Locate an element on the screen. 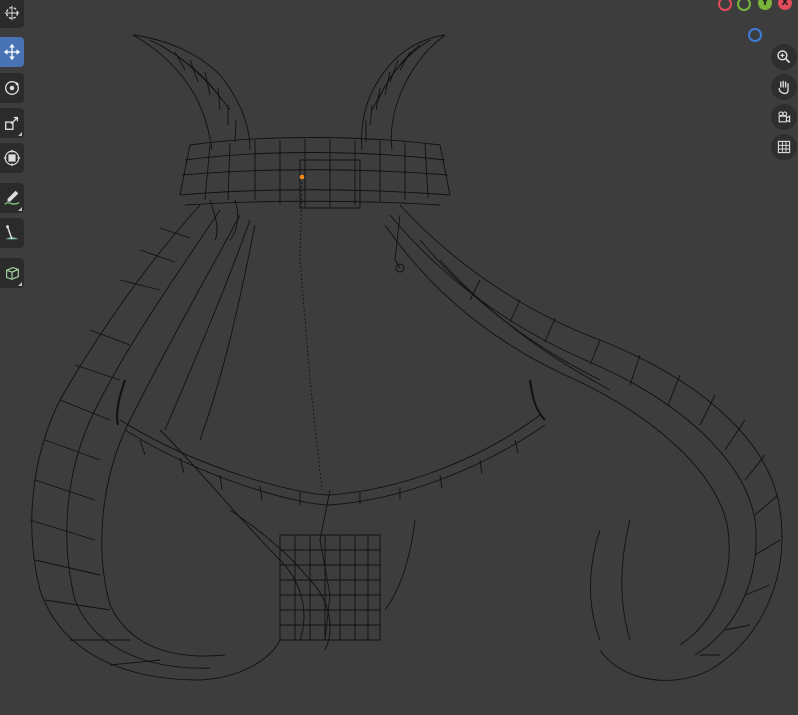 The width and height of the screenshot is (798, 715). hand-icon is located at coordinates (783, 87).